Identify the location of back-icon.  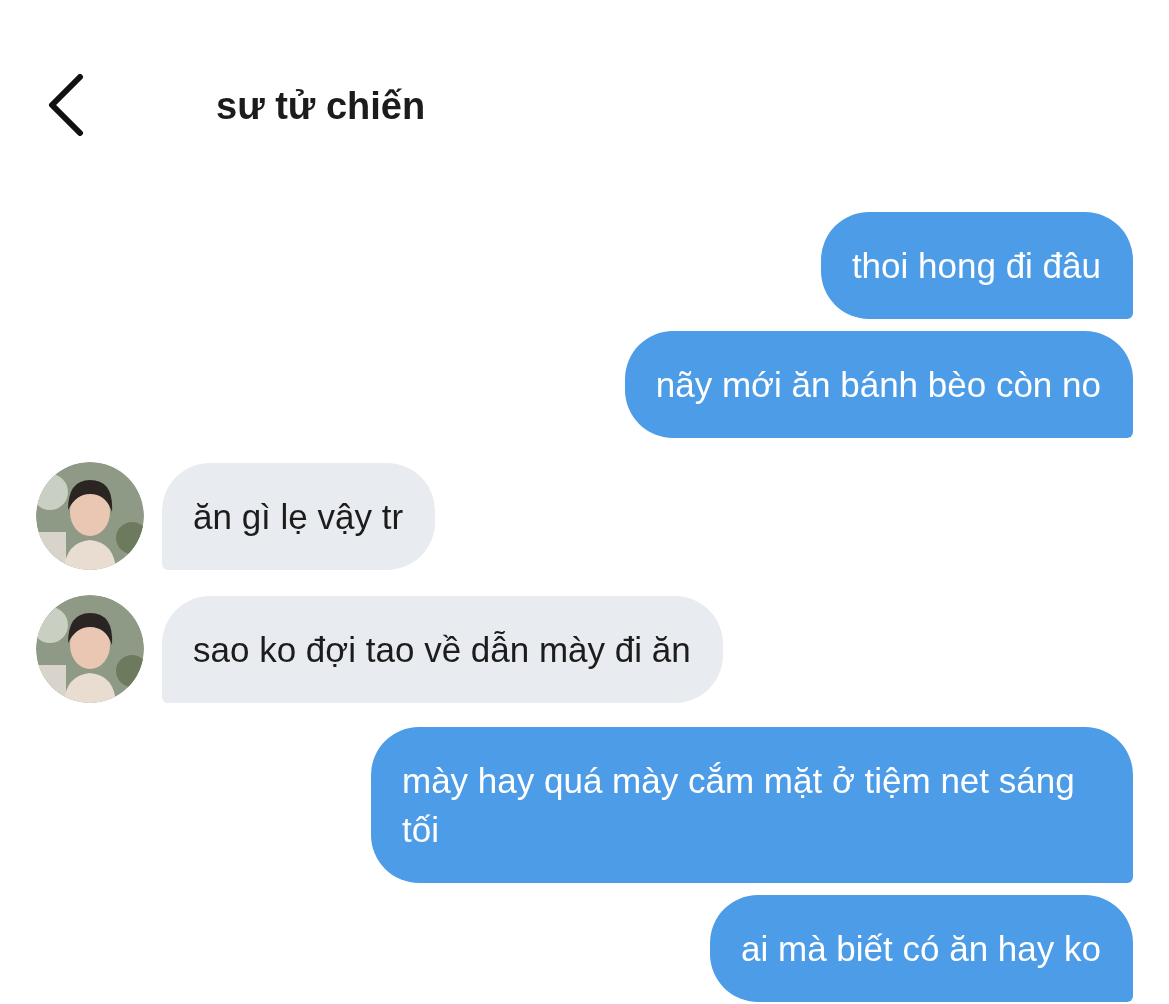
(66, 105).